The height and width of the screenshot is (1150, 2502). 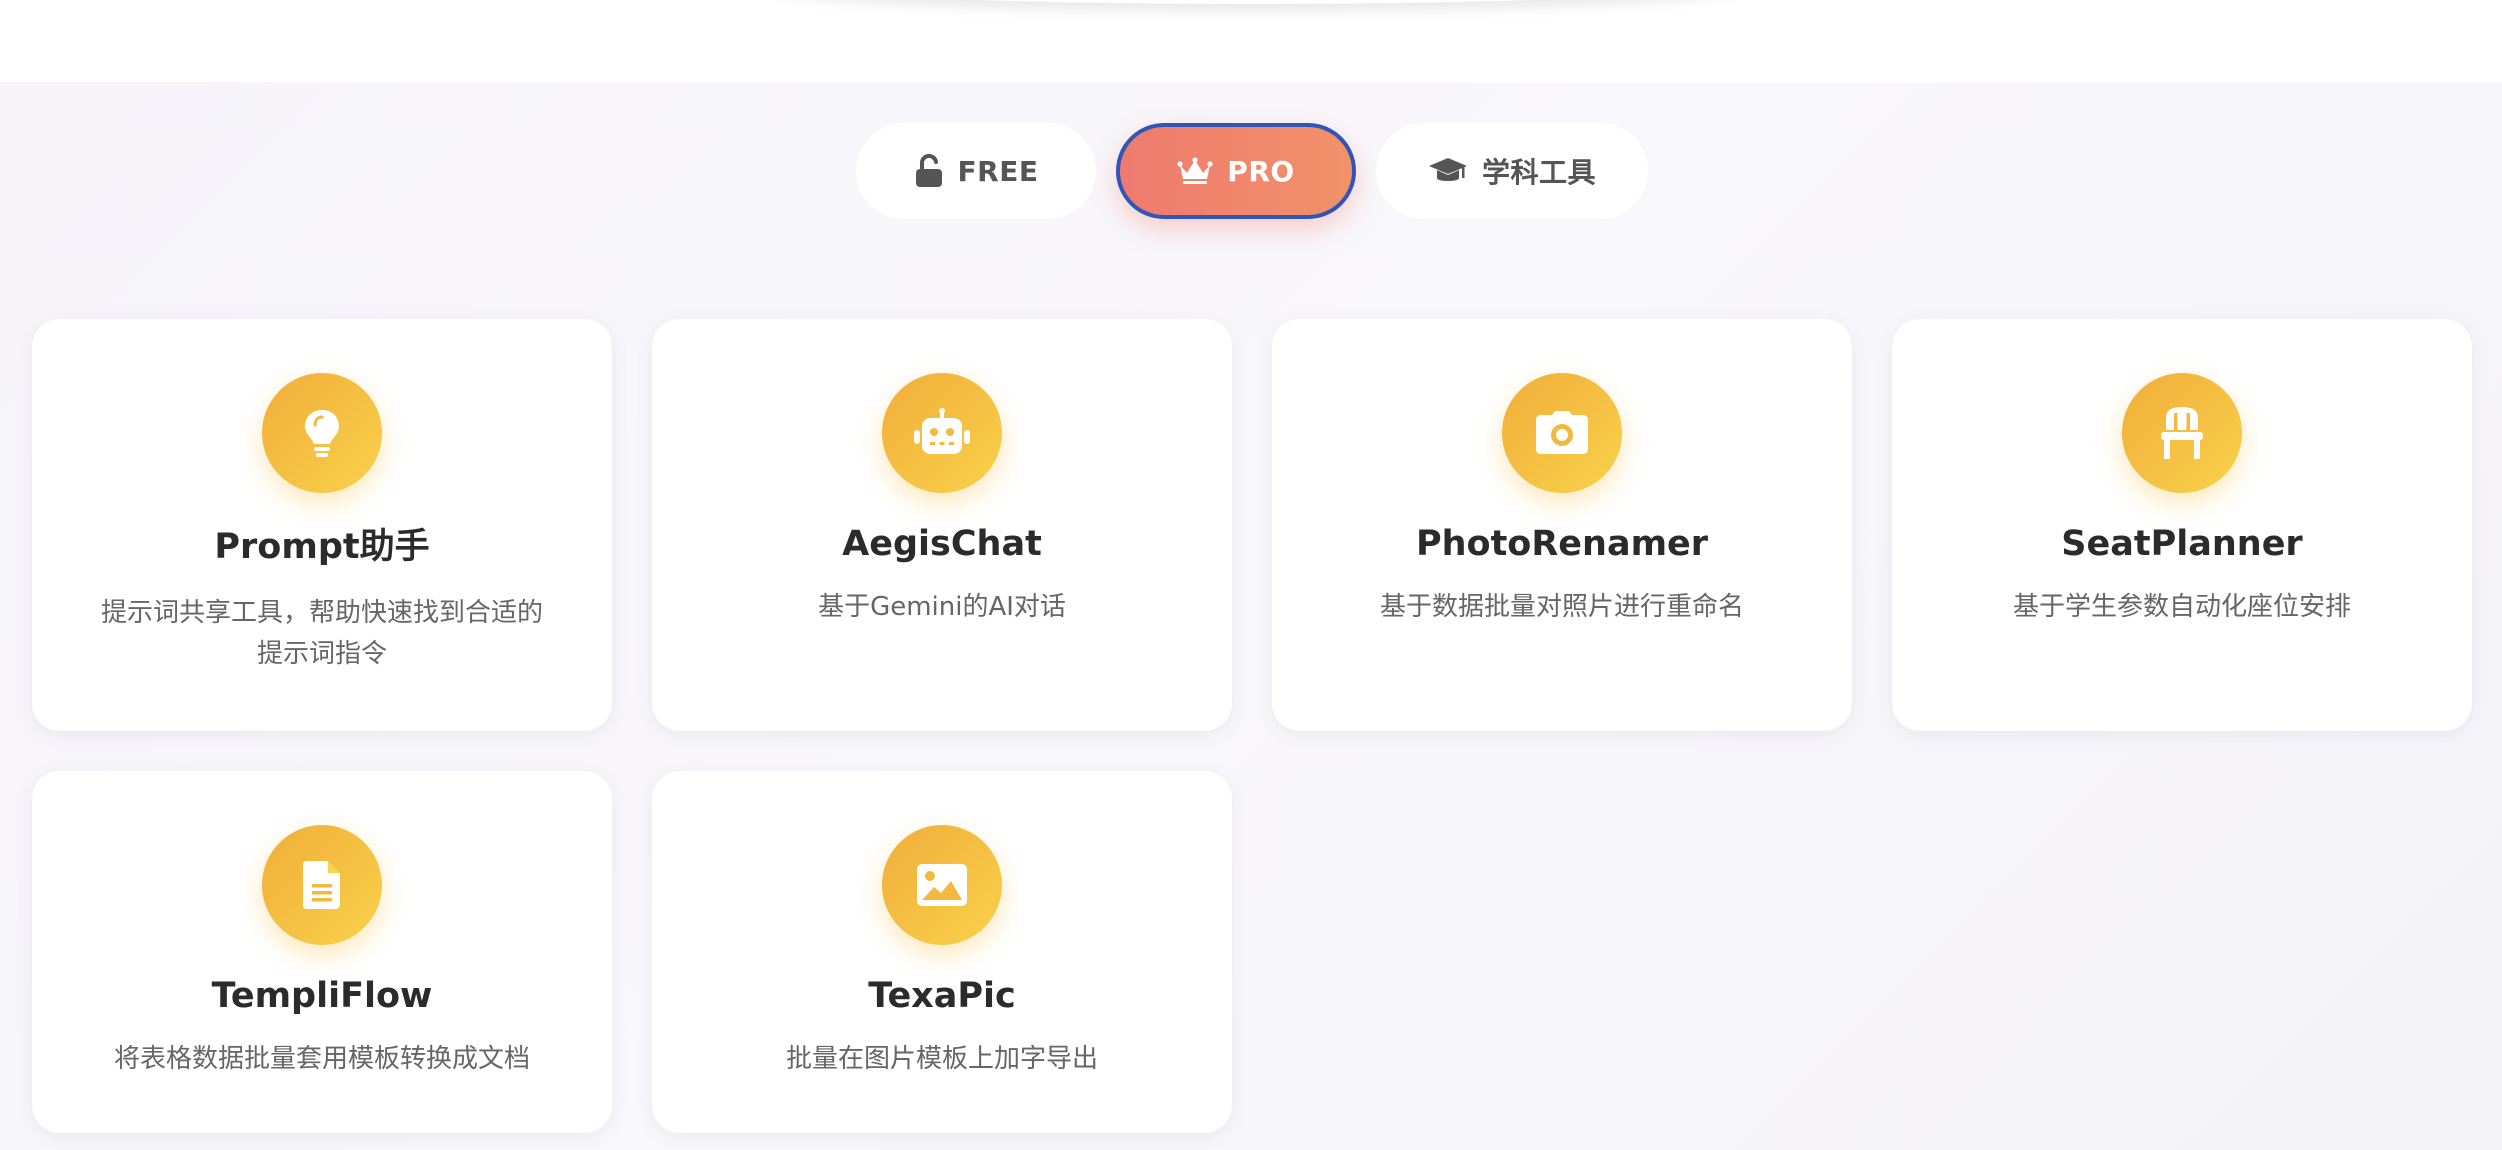 I want to click on tool-card-seatplanner: SeatPlanner 基于学生参数自动化座位安排, so click(x=2182, y=525).